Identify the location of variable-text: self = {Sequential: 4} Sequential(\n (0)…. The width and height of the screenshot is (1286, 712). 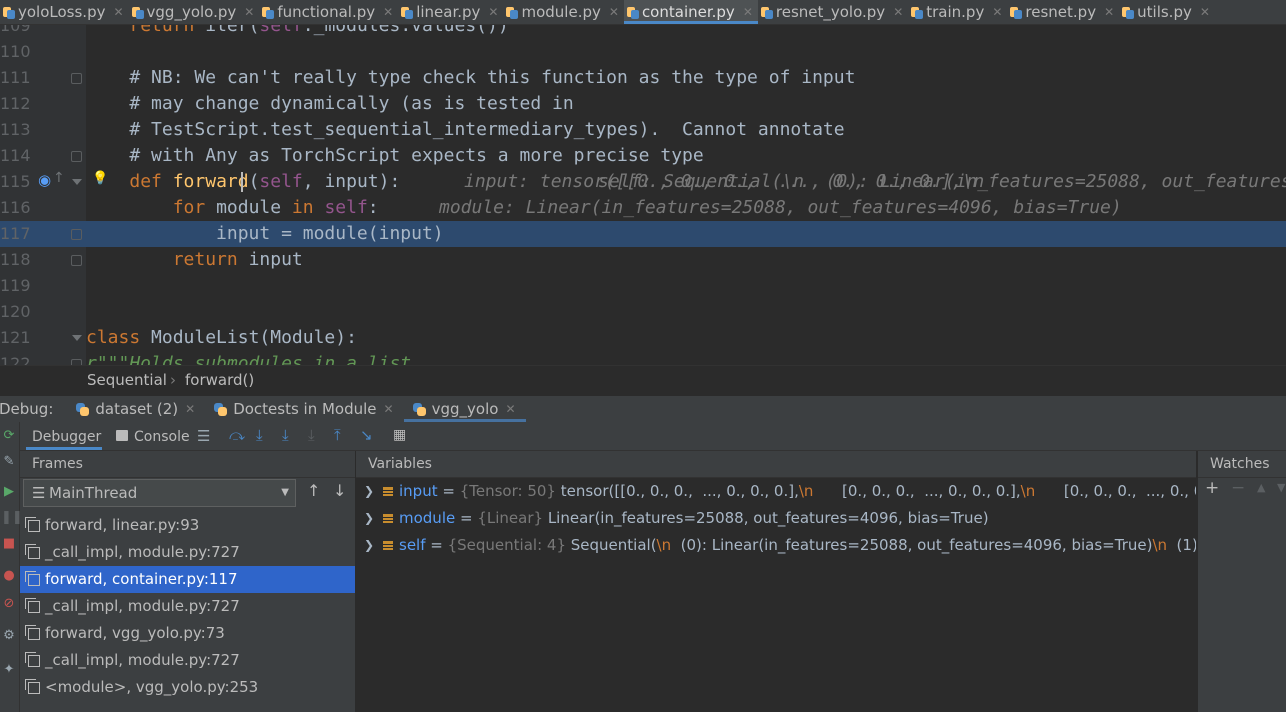
(797, 545).